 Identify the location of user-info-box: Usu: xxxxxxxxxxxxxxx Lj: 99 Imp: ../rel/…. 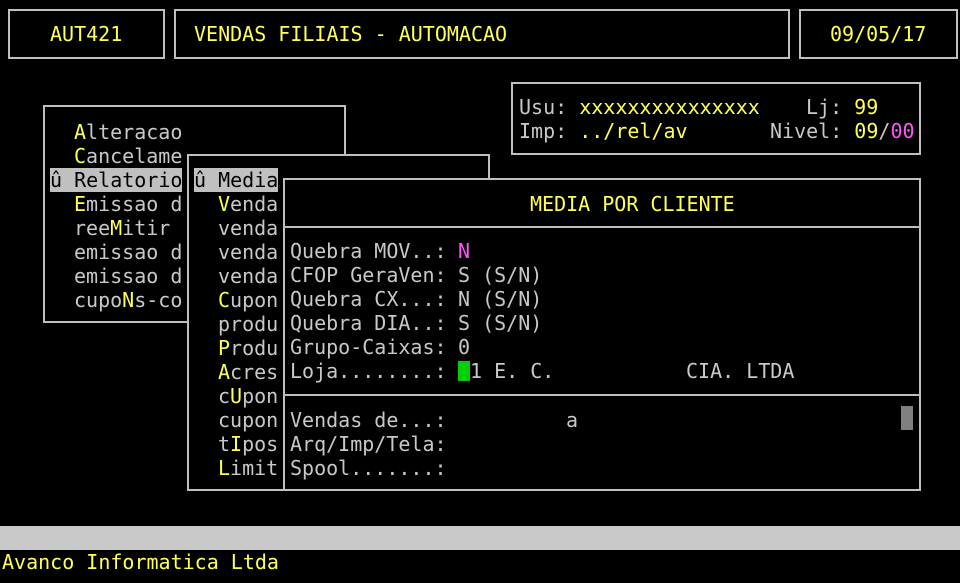
(716, 118).